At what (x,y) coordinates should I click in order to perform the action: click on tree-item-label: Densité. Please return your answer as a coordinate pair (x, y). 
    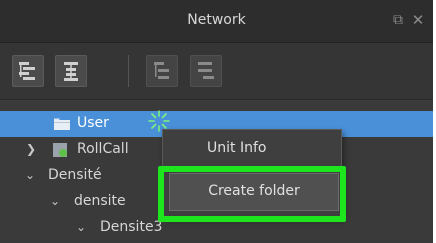
    Looking at the image, I should click on (75, 175).